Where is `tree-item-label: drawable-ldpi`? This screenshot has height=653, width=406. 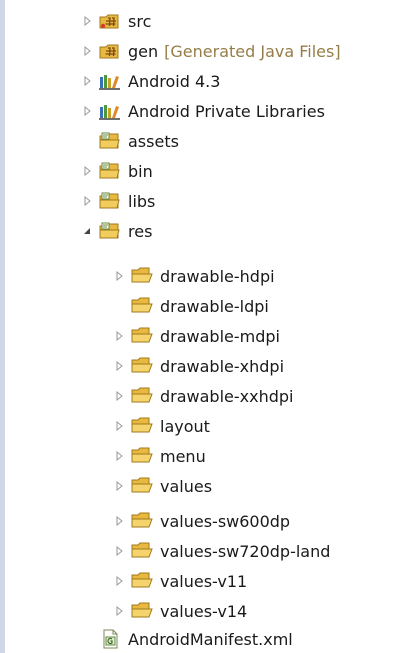 tree-item-label: drawable-ldpi is located at coordinates (214, 306).